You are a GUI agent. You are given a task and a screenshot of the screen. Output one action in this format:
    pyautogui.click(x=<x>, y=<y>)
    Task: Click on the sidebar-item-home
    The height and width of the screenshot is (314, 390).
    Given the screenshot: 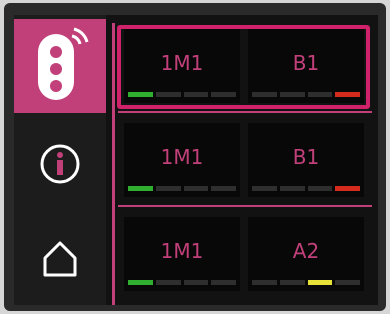 What is the action you would take?
    pyautogui.click(x=60, y=258)
    